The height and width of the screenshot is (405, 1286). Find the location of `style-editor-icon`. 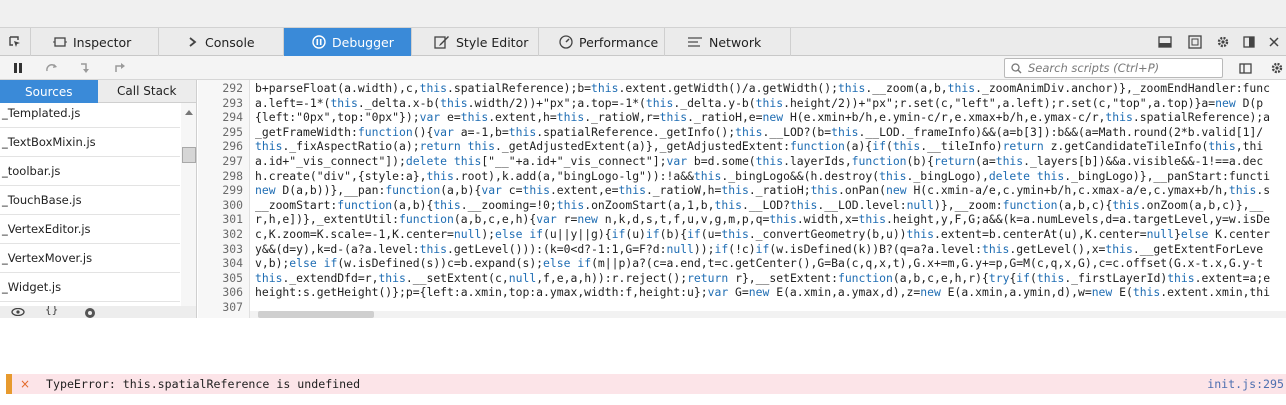

style-editor-icon is located at coordinates (441, 42).